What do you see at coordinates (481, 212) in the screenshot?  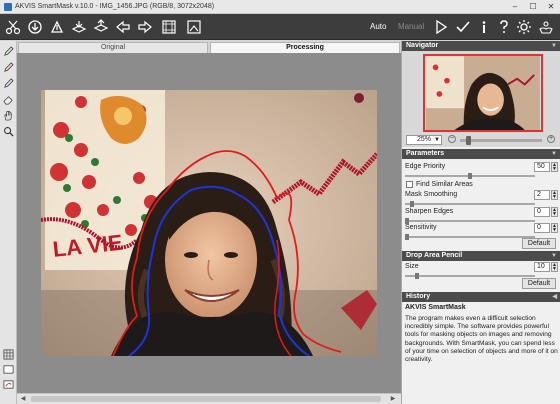 I see `sharpen-edges-row: Sharpen Edges 0 ▲ ▼` at bounding box center [481, 212].